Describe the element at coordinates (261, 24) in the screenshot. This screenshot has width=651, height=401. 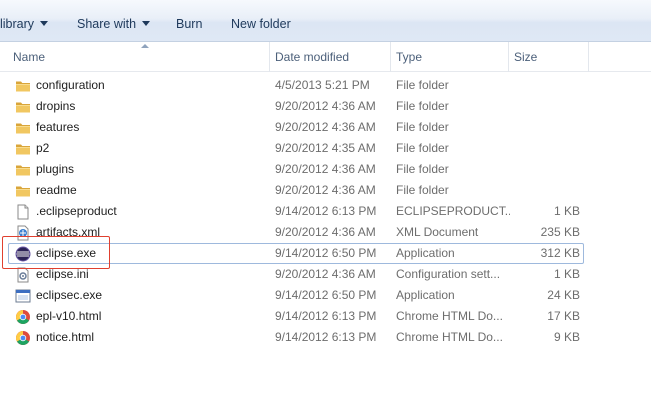
I see `new-folder-button: New folder` at that location.